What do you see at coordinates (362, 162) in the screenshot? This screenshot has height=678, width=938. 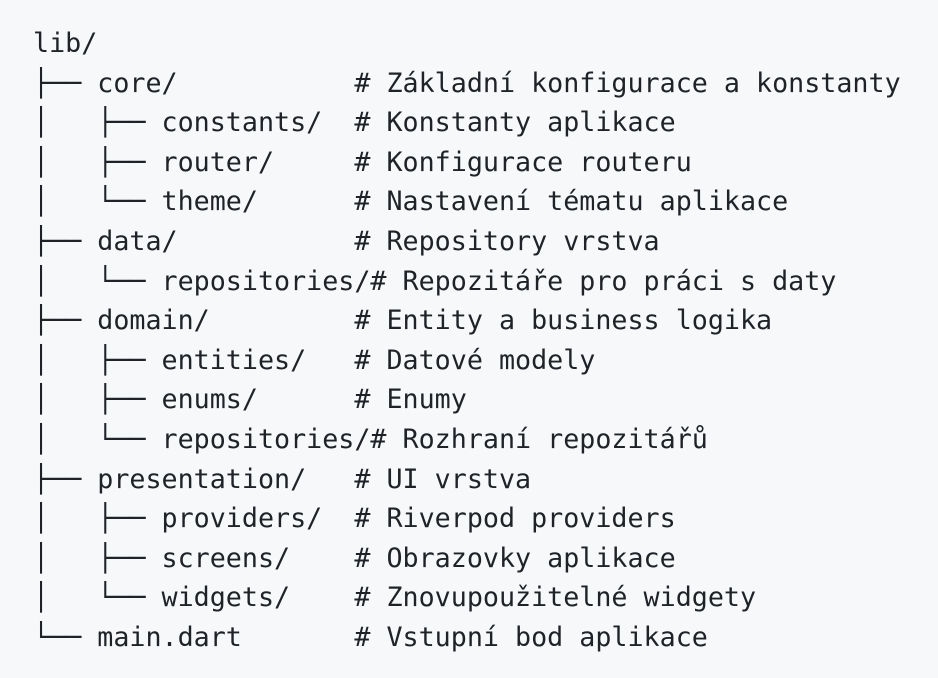 I see `tree-line-core-router: │ ├── router/ # Konfigurace routeru` at bounding box center [362, 162].